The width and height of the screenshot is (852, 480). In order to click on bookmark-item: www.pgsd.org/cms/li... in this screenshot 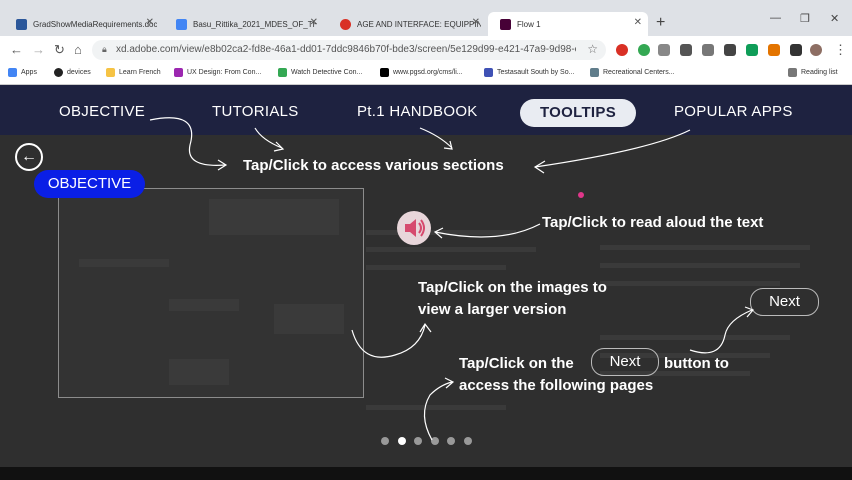, I will do `click(421, 72)`.